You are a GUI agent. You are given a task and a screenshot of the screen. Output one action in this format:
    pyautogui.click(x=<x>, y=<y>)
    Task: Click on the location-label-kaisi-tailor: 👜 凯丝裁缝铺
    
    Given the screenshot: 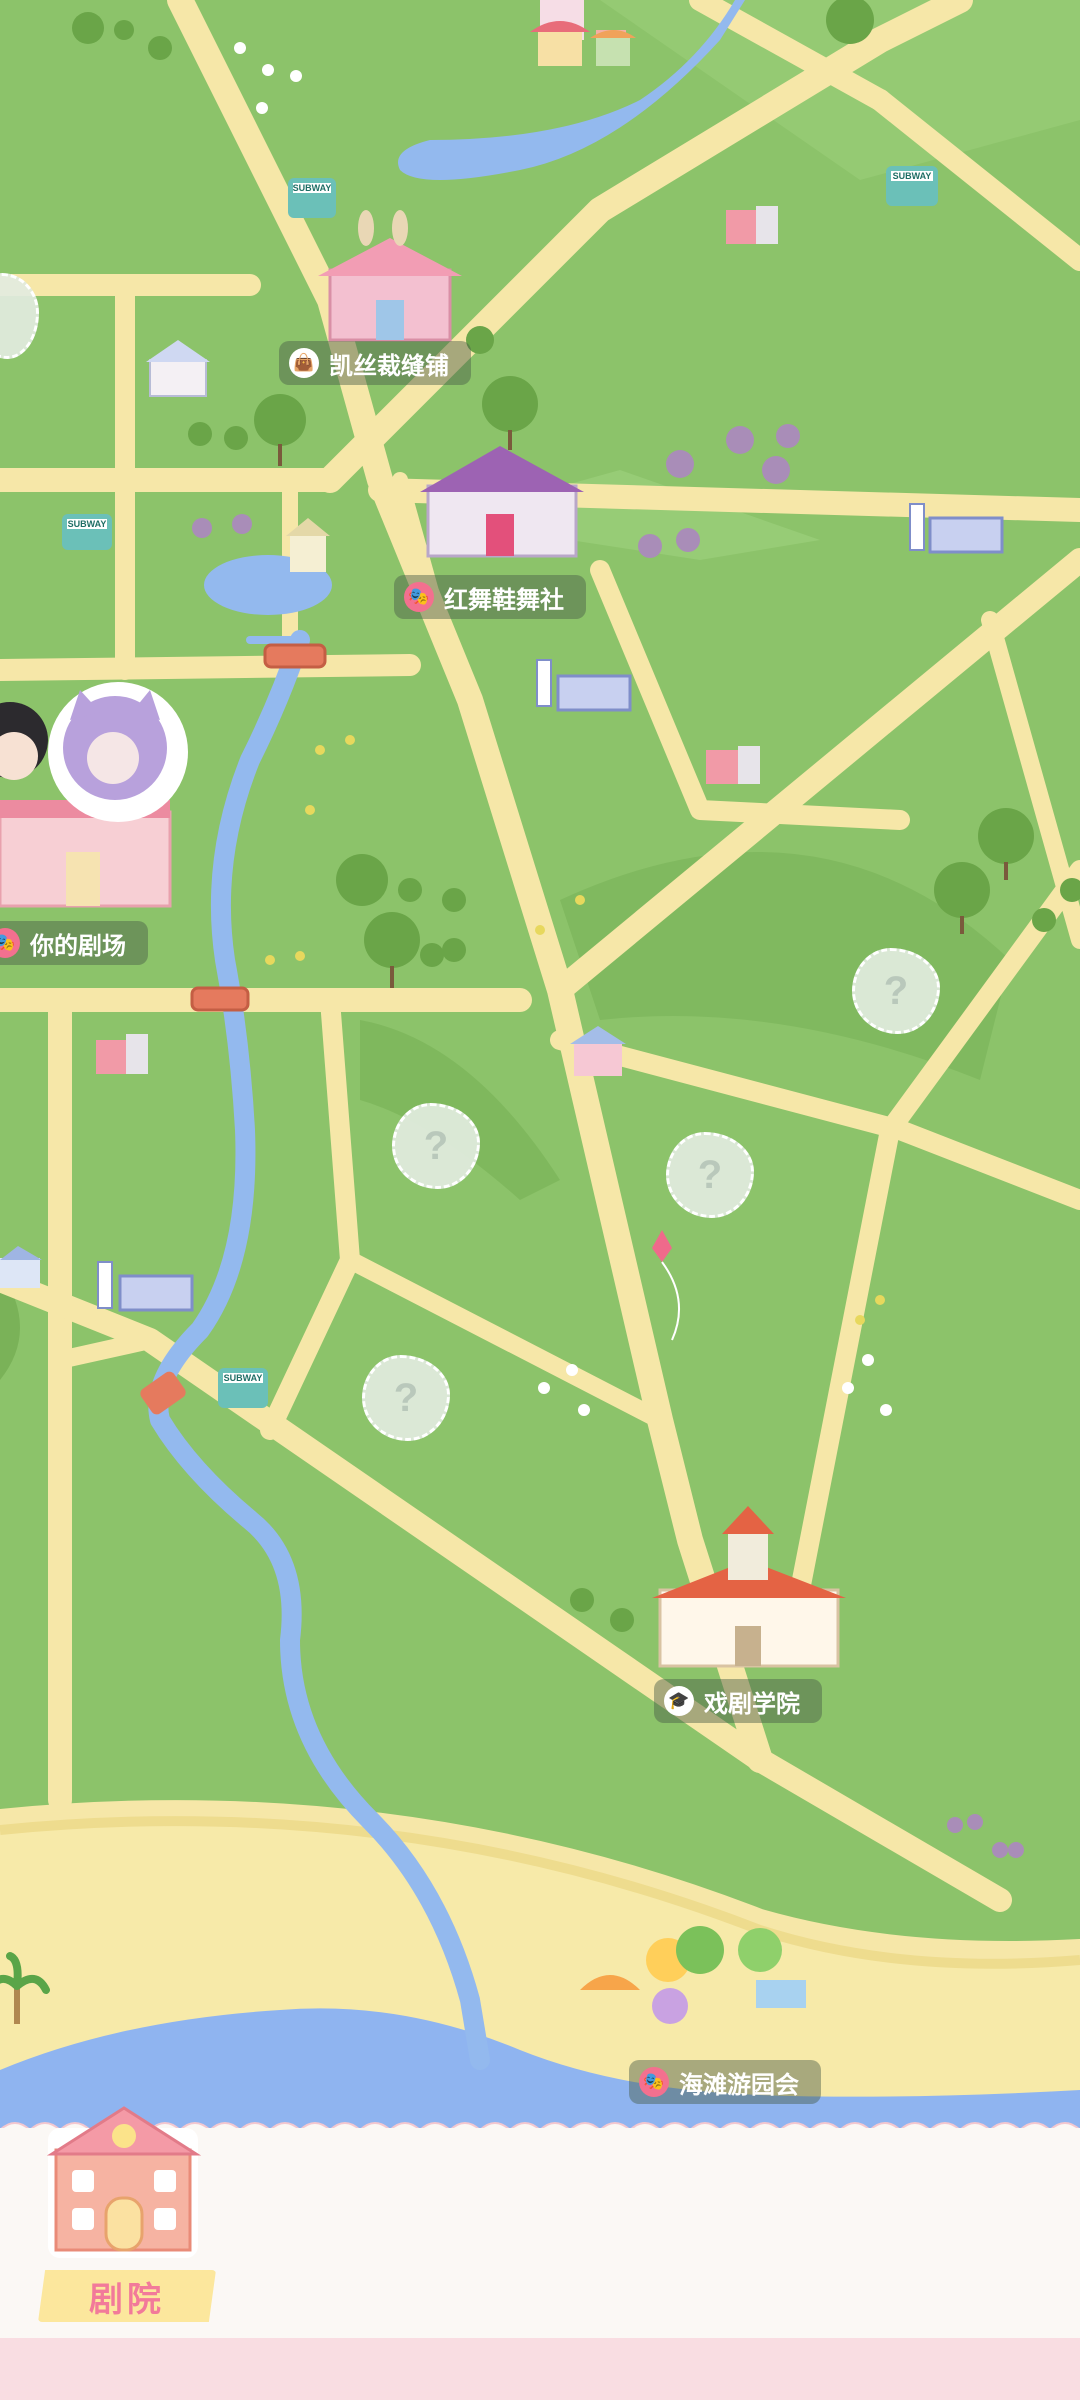 What is the action you would take?
    pyautogui.click(x=375, y=363)
    